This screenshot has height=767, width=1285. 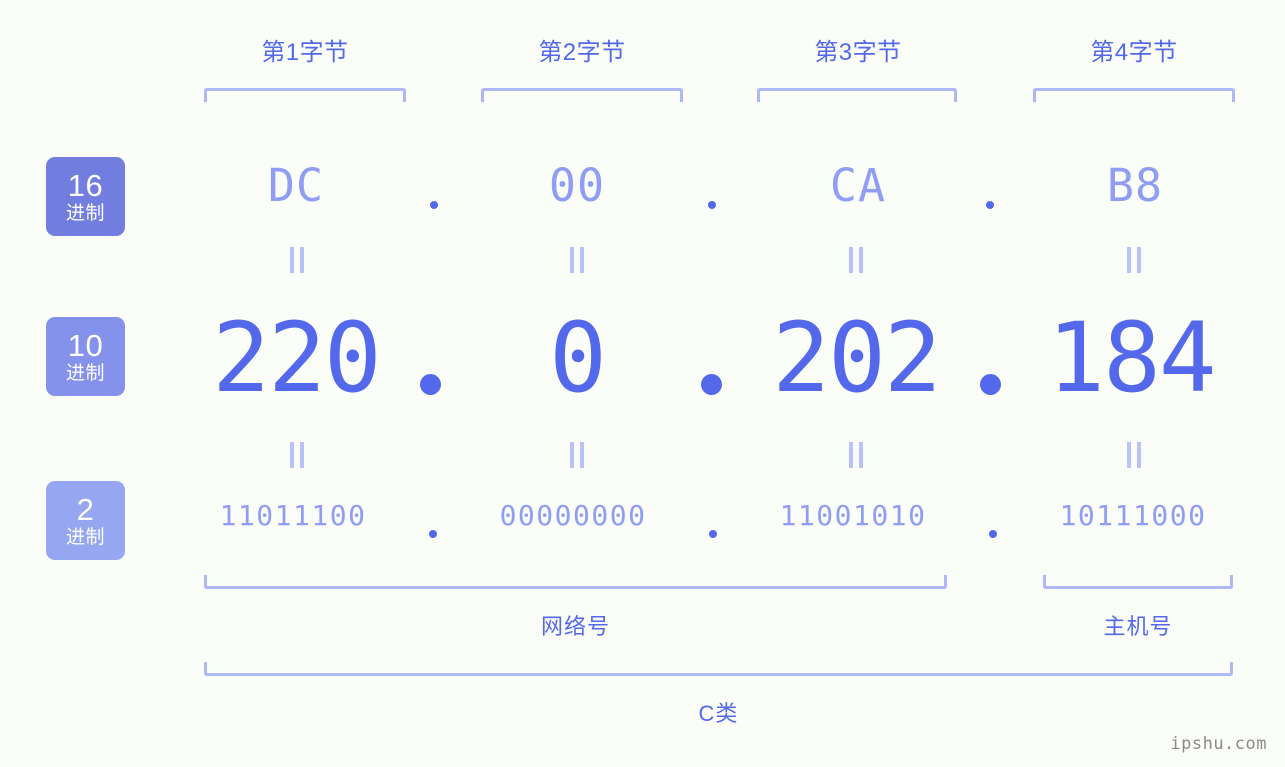 What do you see at coordinates (578, 358) in the screenshot?
I see `decimal-octet-2: 0` at bounding box center [578, 358].